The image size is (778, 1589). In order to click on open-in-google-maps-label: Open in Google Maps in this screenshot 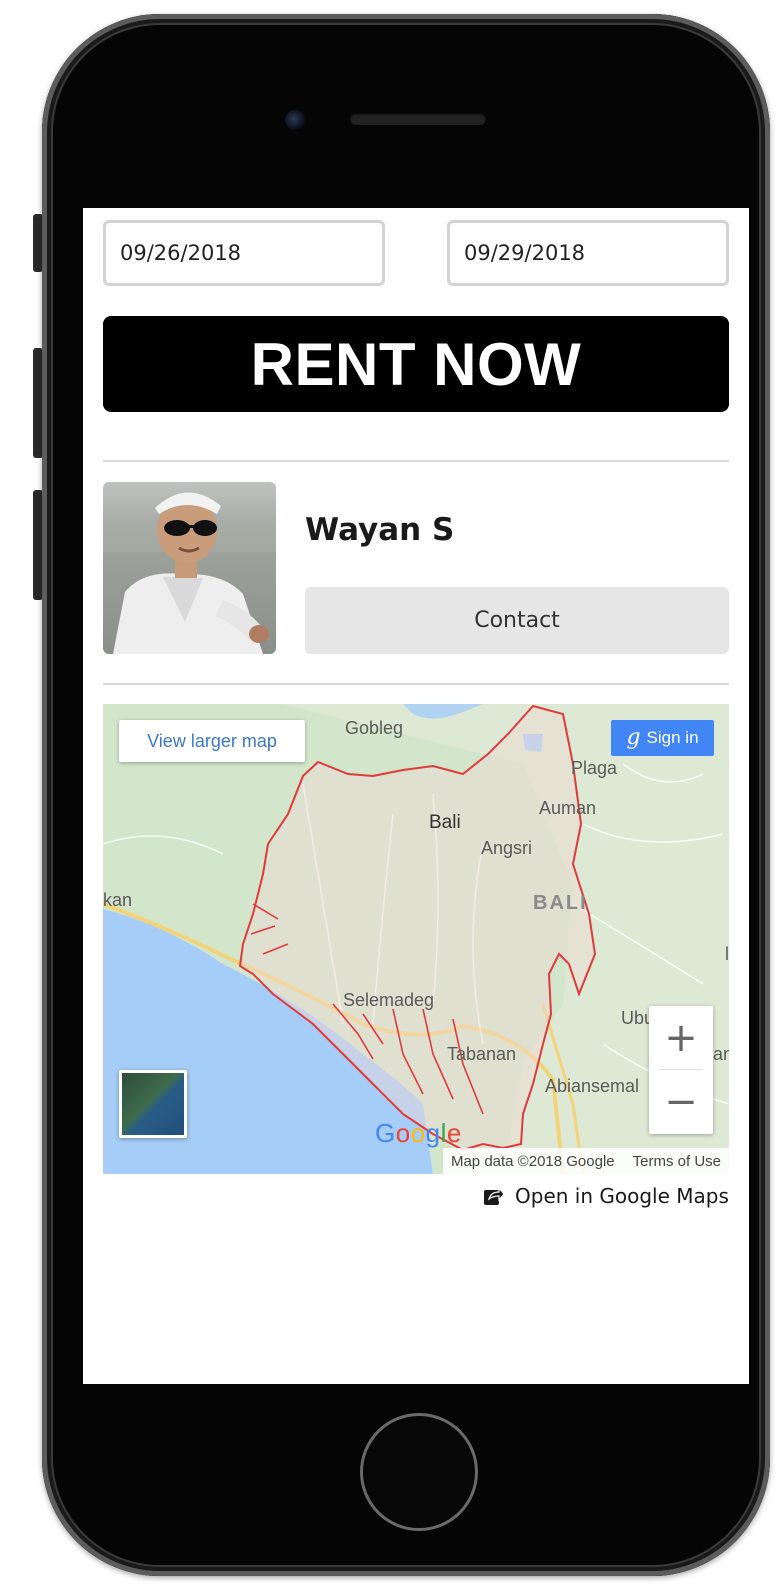, I will do `click(622, 1196)`.